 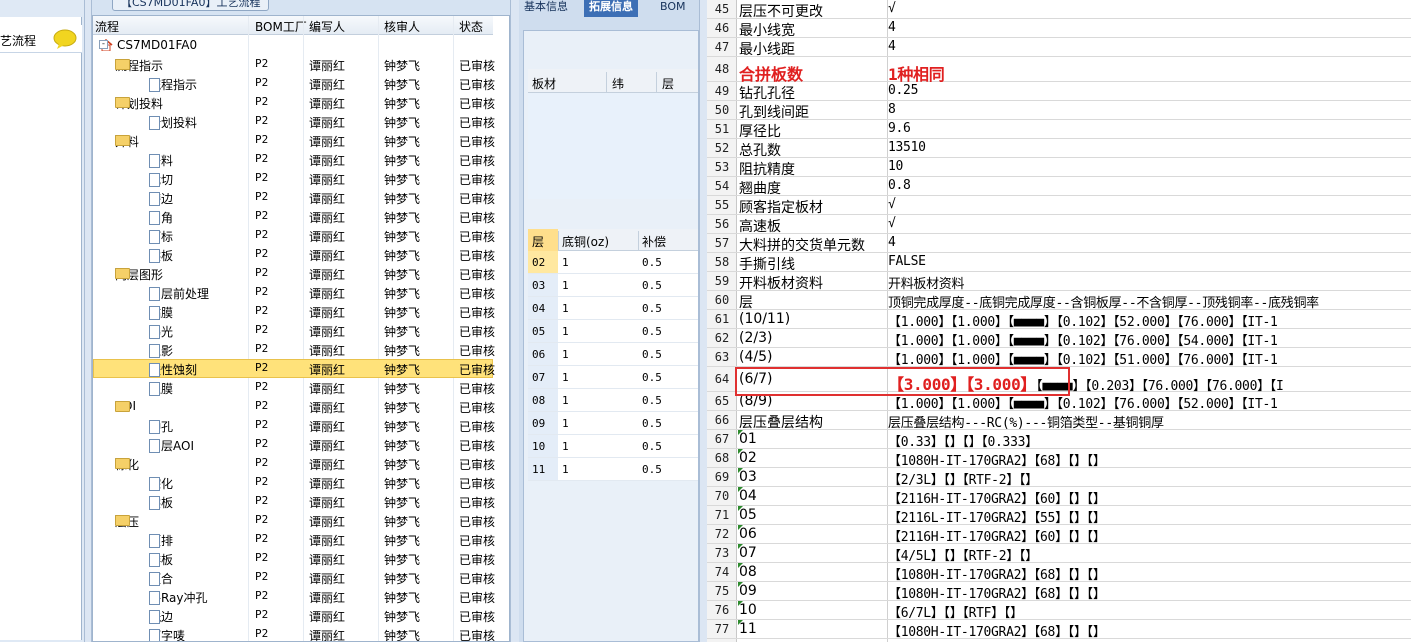 What do you see at coordinates (544, 83) in the screenshot?
I see `col-board: 板材` at bounding box center [544, 83].